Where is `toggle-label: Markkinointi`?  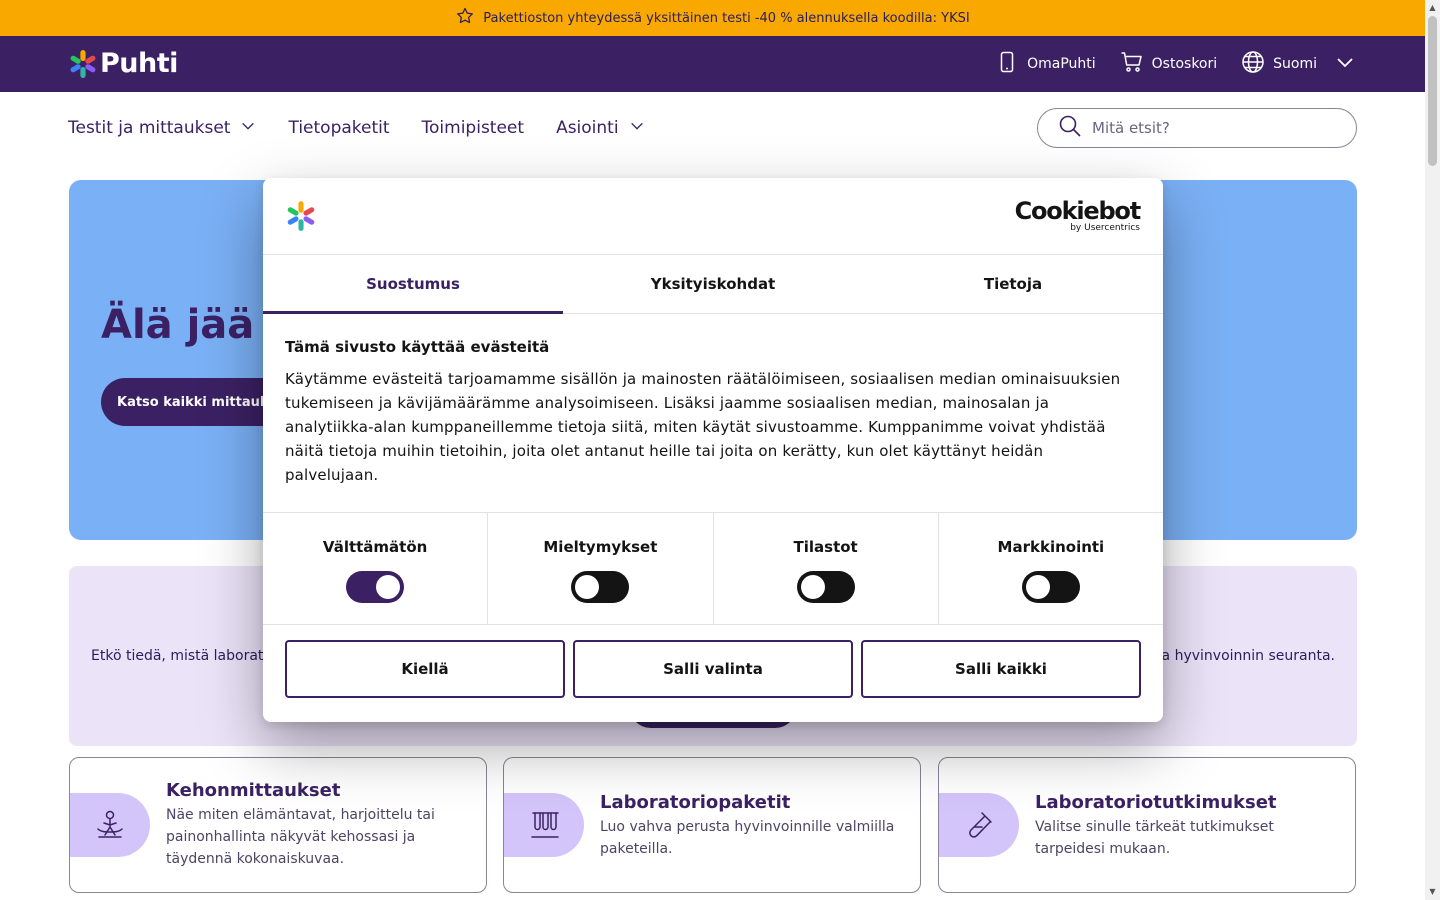 toggle-label: Markkinointi is located at coordinates (1051, 547).